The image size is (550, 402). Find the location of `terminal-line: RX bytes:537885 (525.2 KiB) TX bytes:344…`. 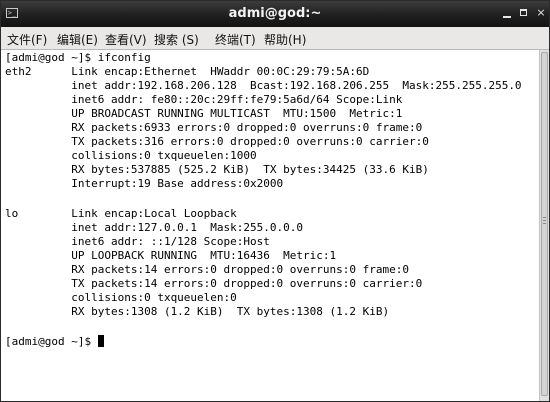

terminal-line: RX bytes:537885 (525.2 KiB) TX bytes:344… is located at coordinates (217, 169).